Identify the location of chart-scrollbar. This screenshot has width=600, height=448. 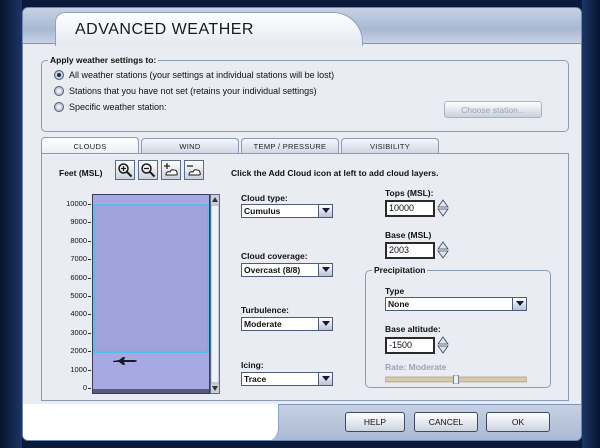
(215, 294).